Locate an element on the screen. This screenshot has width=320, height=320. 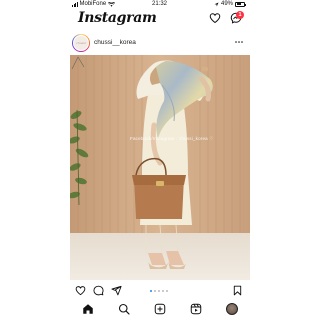
status-right: 49% is located at coordinates (230, 4).